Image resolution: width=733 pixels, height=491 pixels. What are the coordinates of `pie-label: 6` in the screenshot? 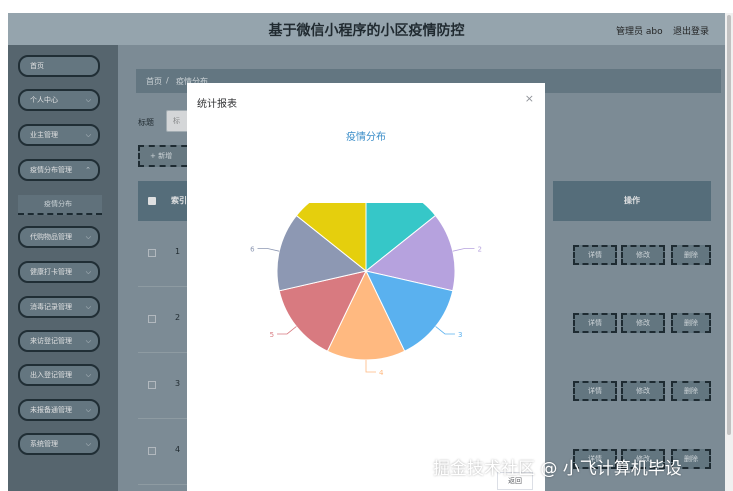 It's located at (252, 250).